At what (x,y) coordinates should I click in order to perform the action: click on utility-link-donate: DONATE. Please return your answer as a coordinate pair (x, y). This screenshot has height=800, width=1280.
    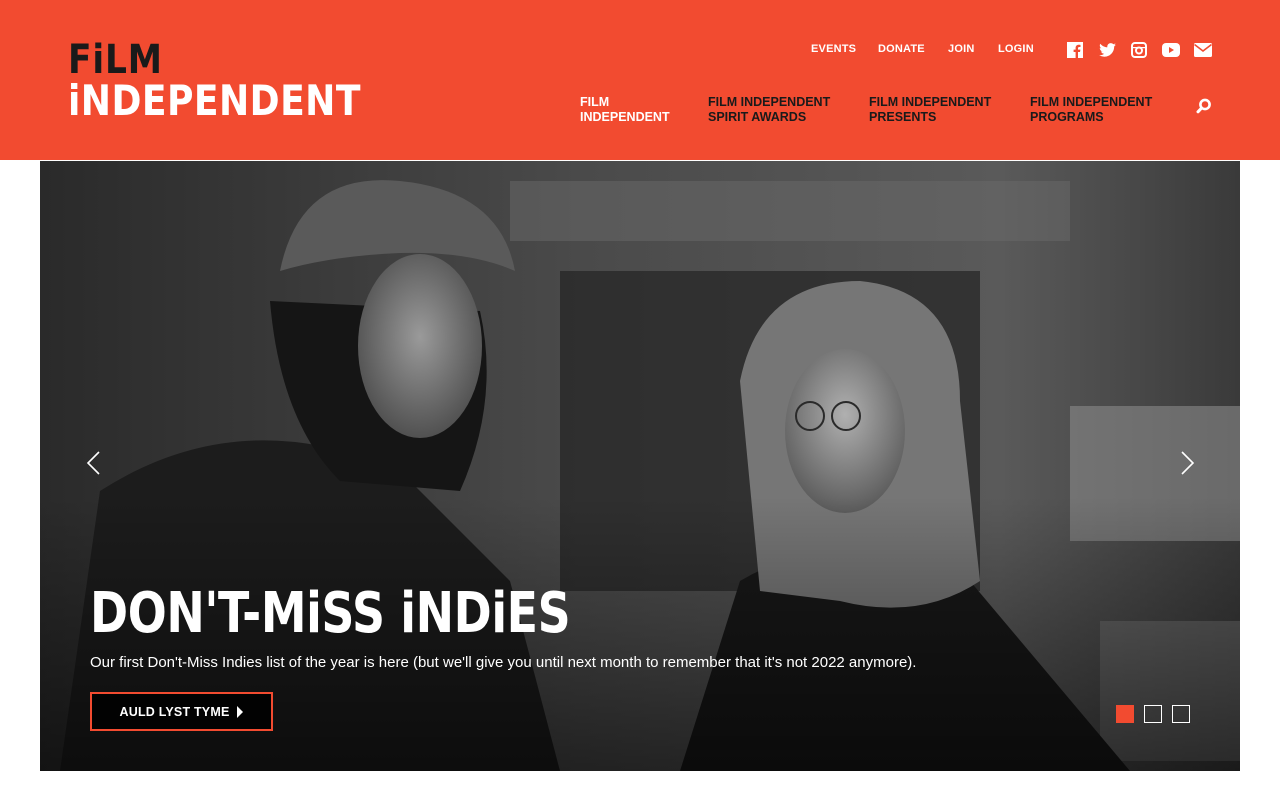
    Looking at the image, I should click on (901, 49).